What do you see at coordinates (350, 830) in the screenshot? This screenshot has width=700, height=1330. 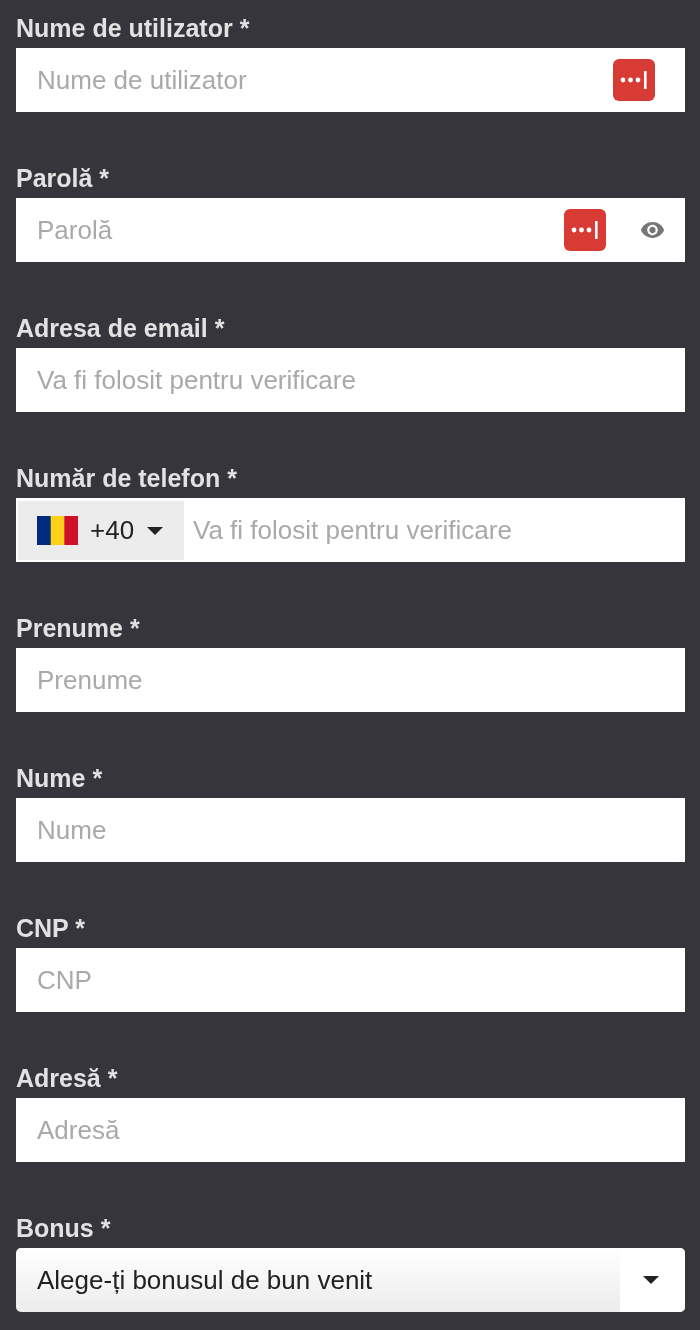 I see `input-field: Nume` at bounding box center [350, 830].